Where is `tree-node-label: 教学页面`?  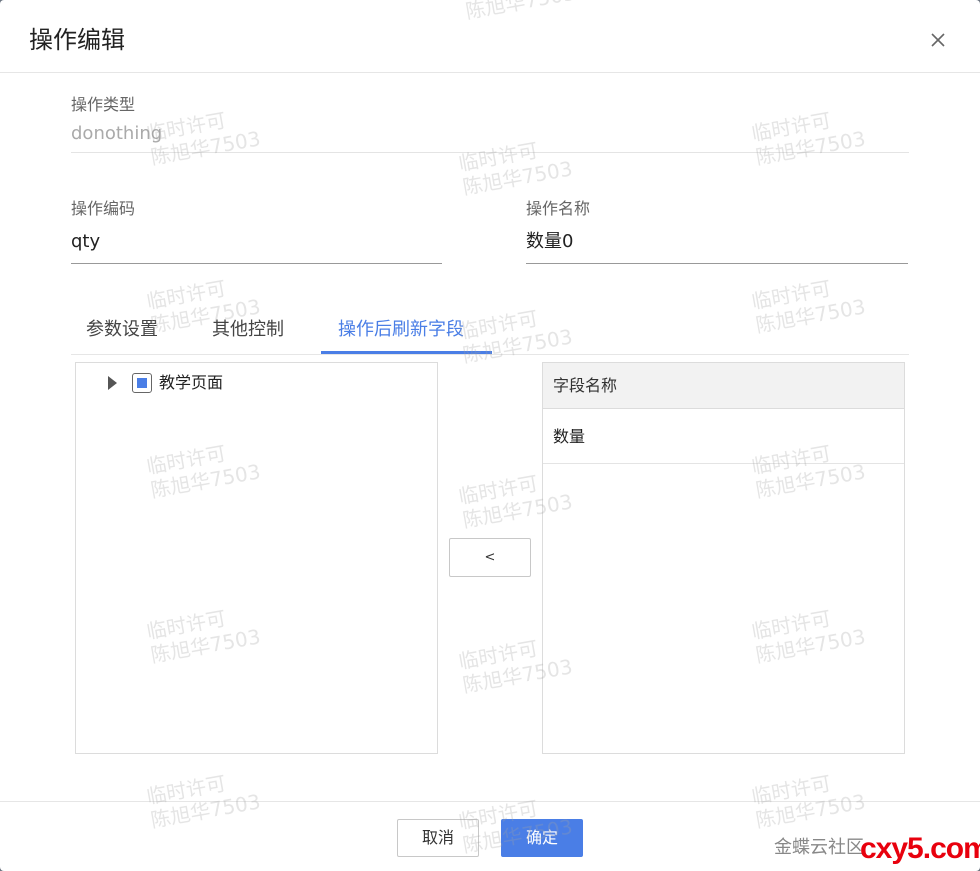 tree-node-label: 教学页面 is located at coordinates (191, 383).